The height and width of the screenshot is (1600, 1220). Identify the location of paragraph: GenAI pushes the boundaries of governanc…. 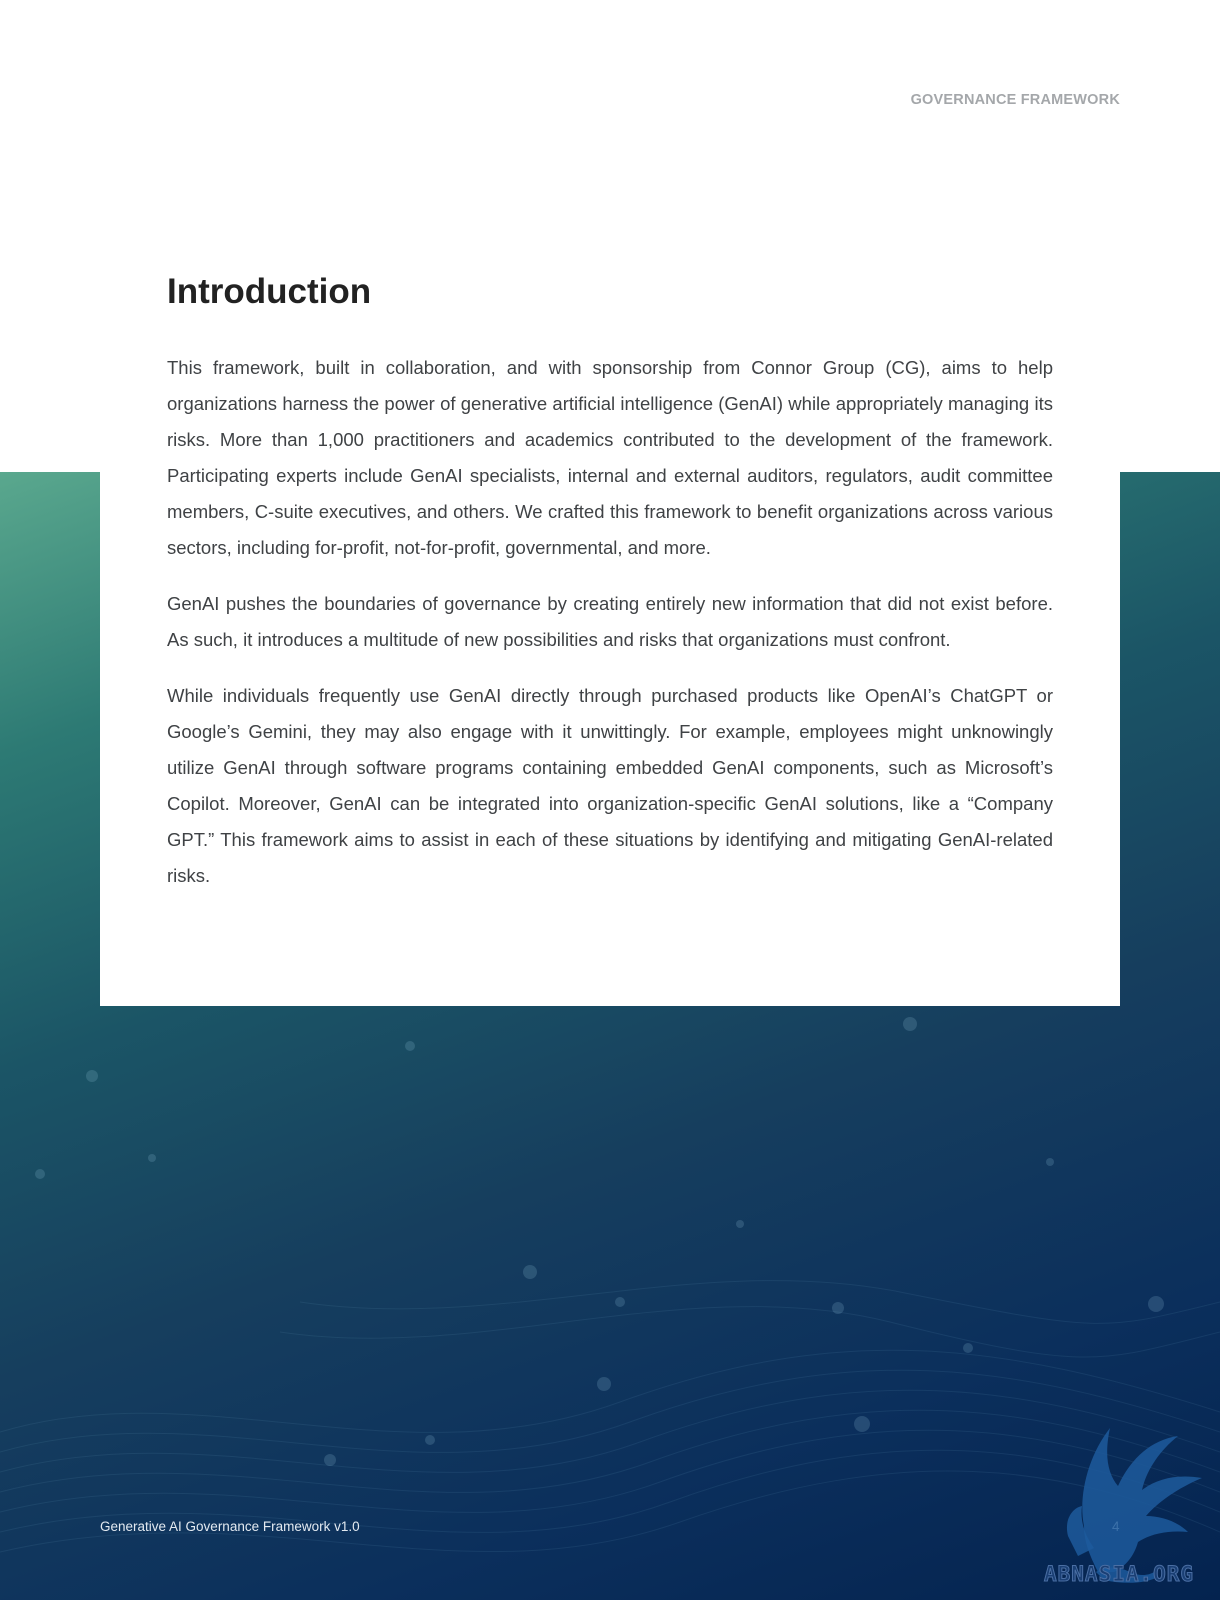
(610, 621).